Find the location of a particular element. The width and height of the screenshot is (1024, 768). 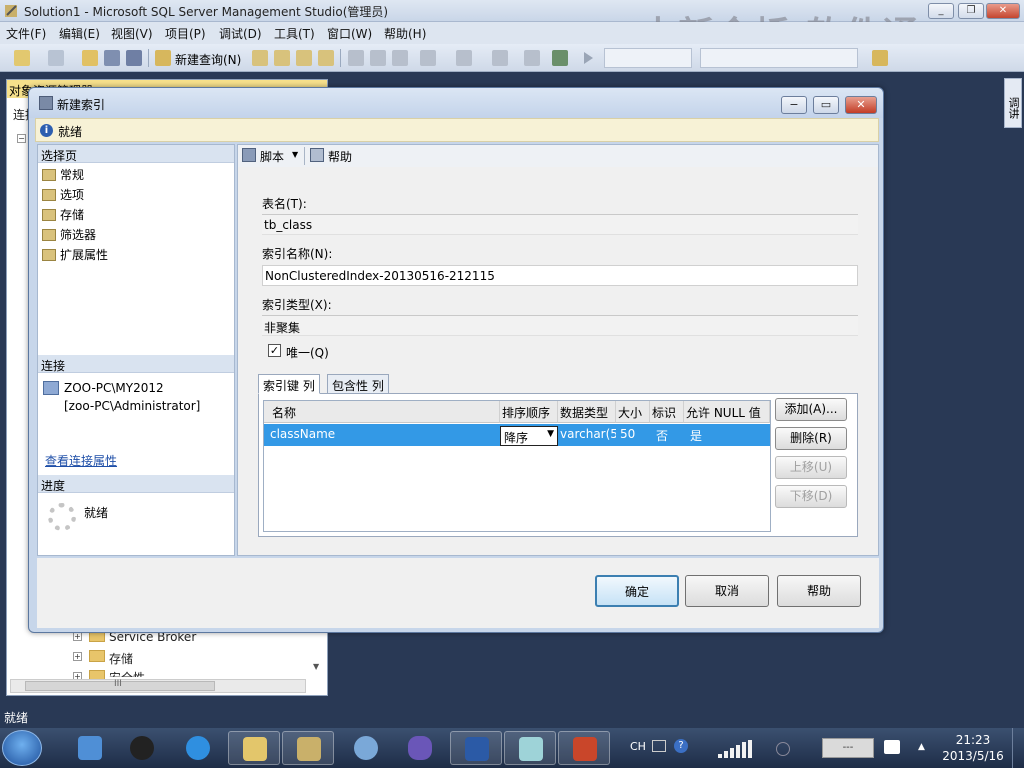

menu-tools: 工具(T) is located at coordinates (294, 33).